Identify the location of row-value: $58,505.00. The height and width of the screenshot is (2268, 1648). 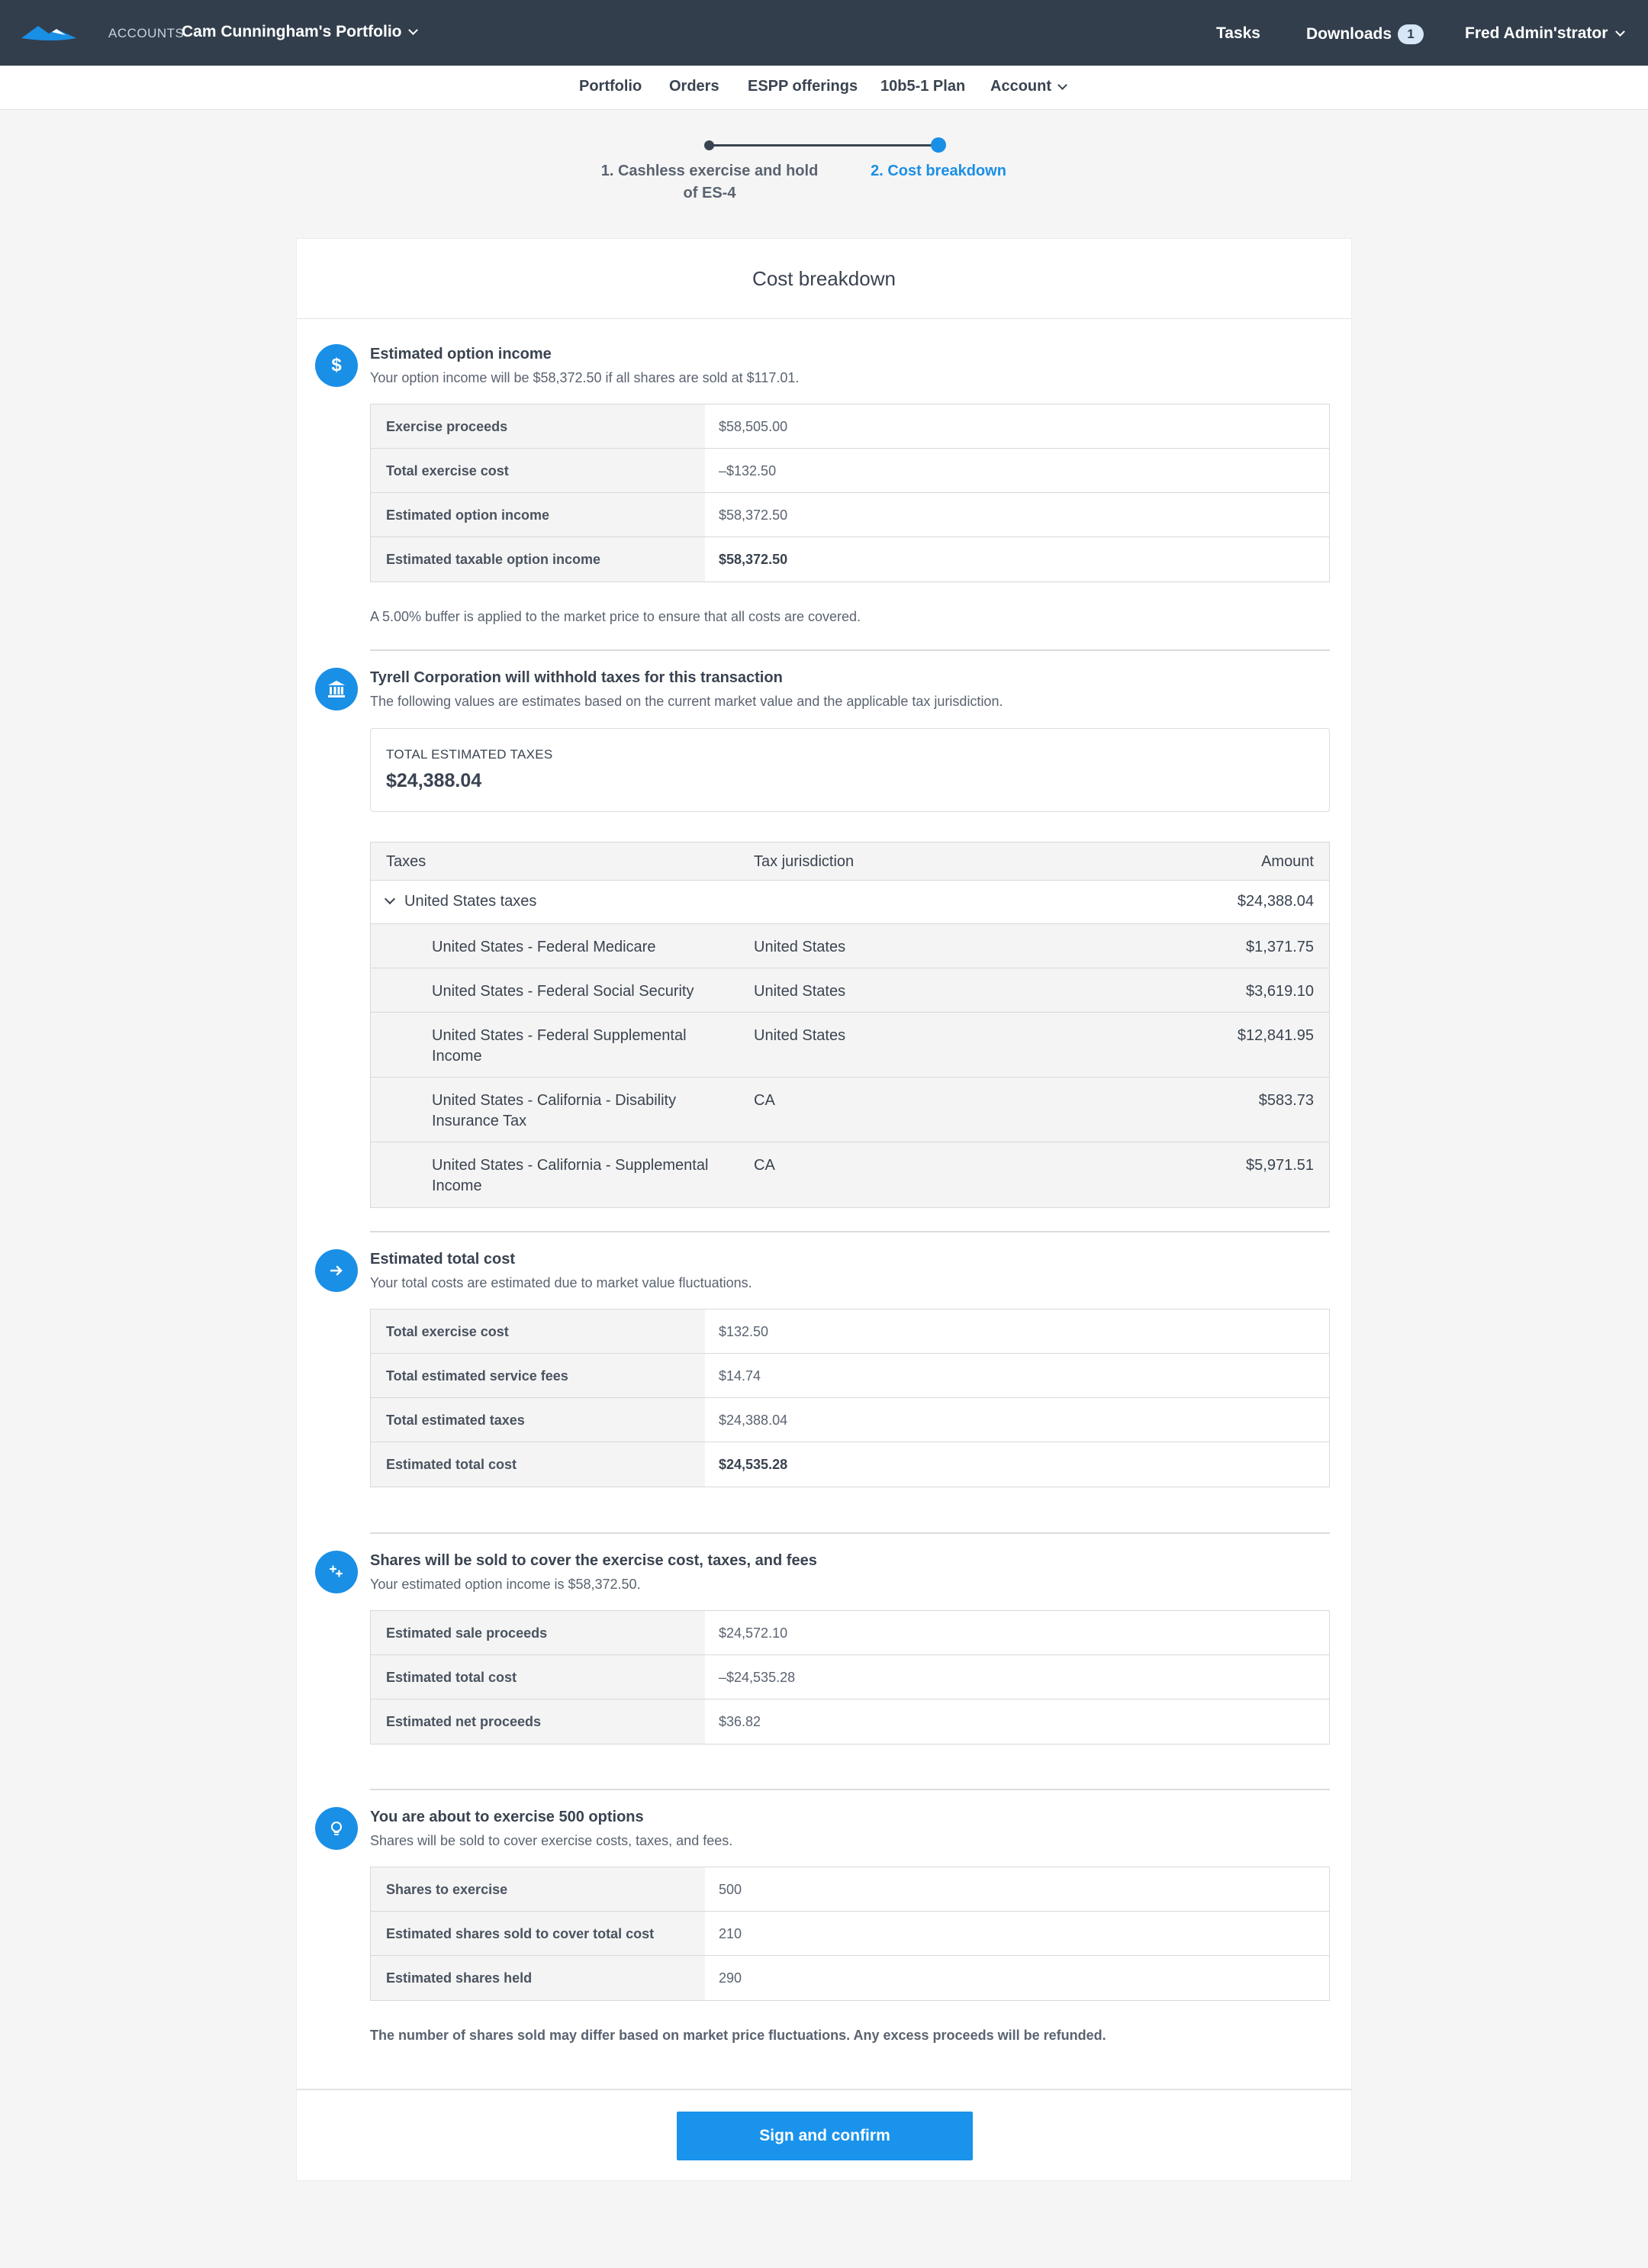
(753, 426).